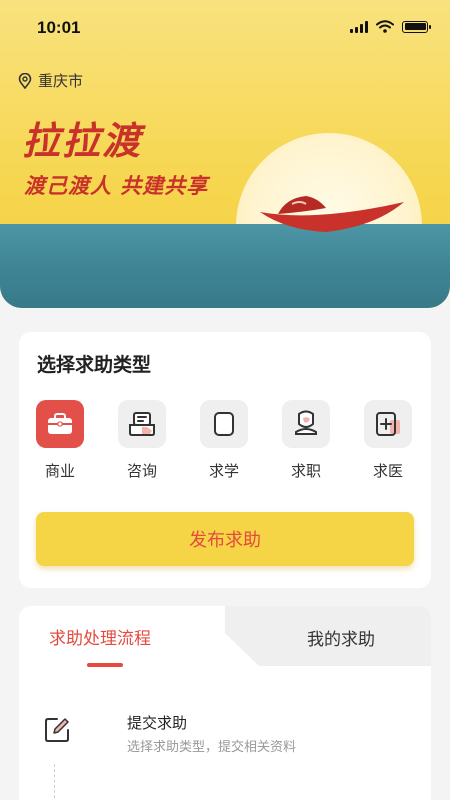  I want to click on wifi-icon, so click(385, 26).